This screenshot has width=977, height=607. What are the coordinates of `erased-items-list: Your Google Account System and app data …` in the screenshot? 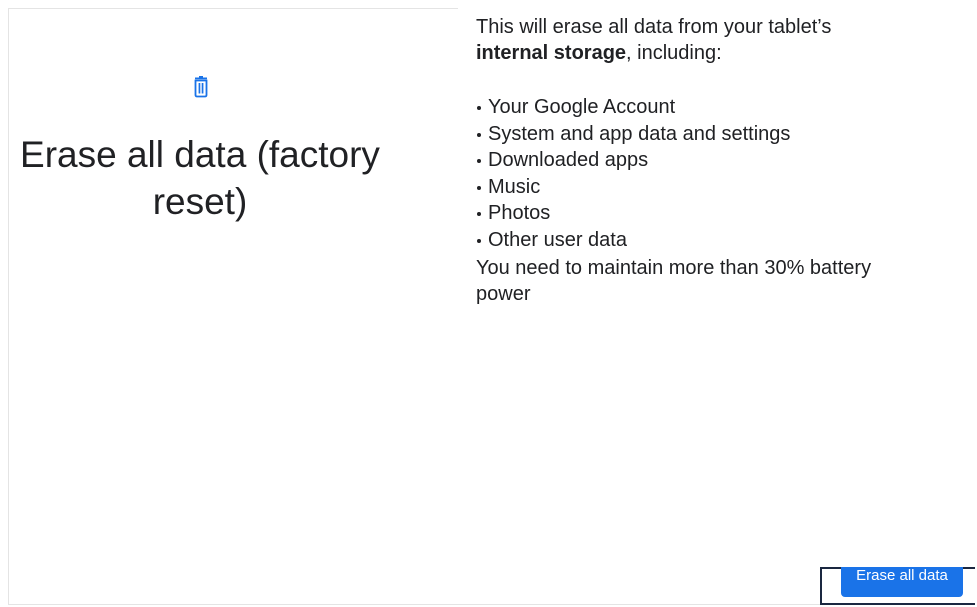 It's located at (711, 173).